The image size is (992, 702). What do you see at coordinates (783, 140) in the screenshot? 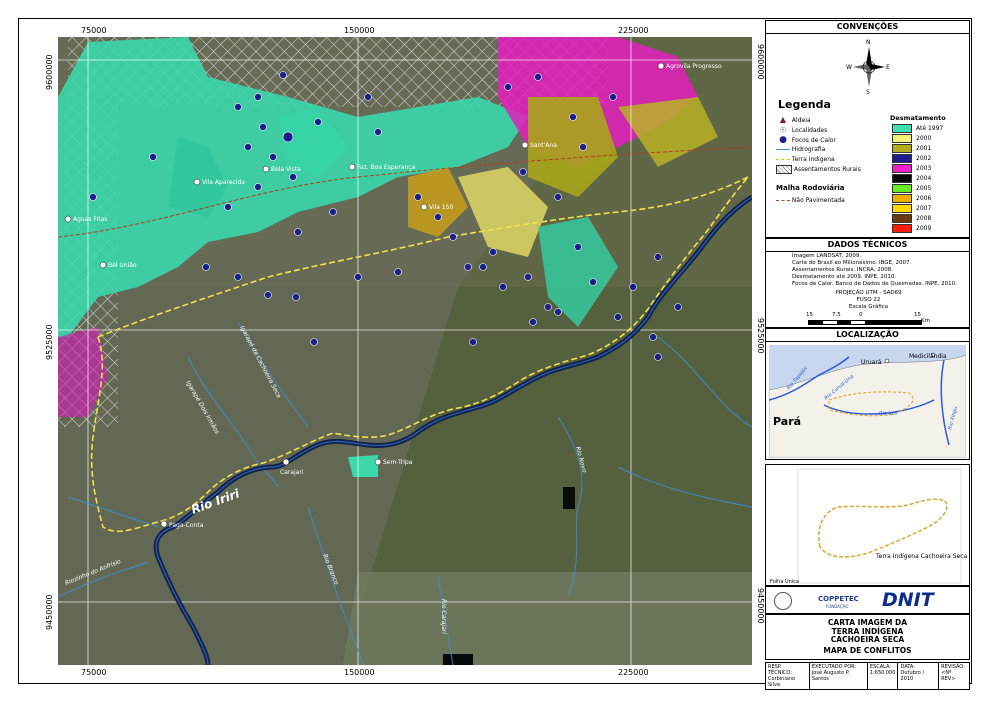
I see `hotspot-icon: ●` at bounding box center [783, 140].